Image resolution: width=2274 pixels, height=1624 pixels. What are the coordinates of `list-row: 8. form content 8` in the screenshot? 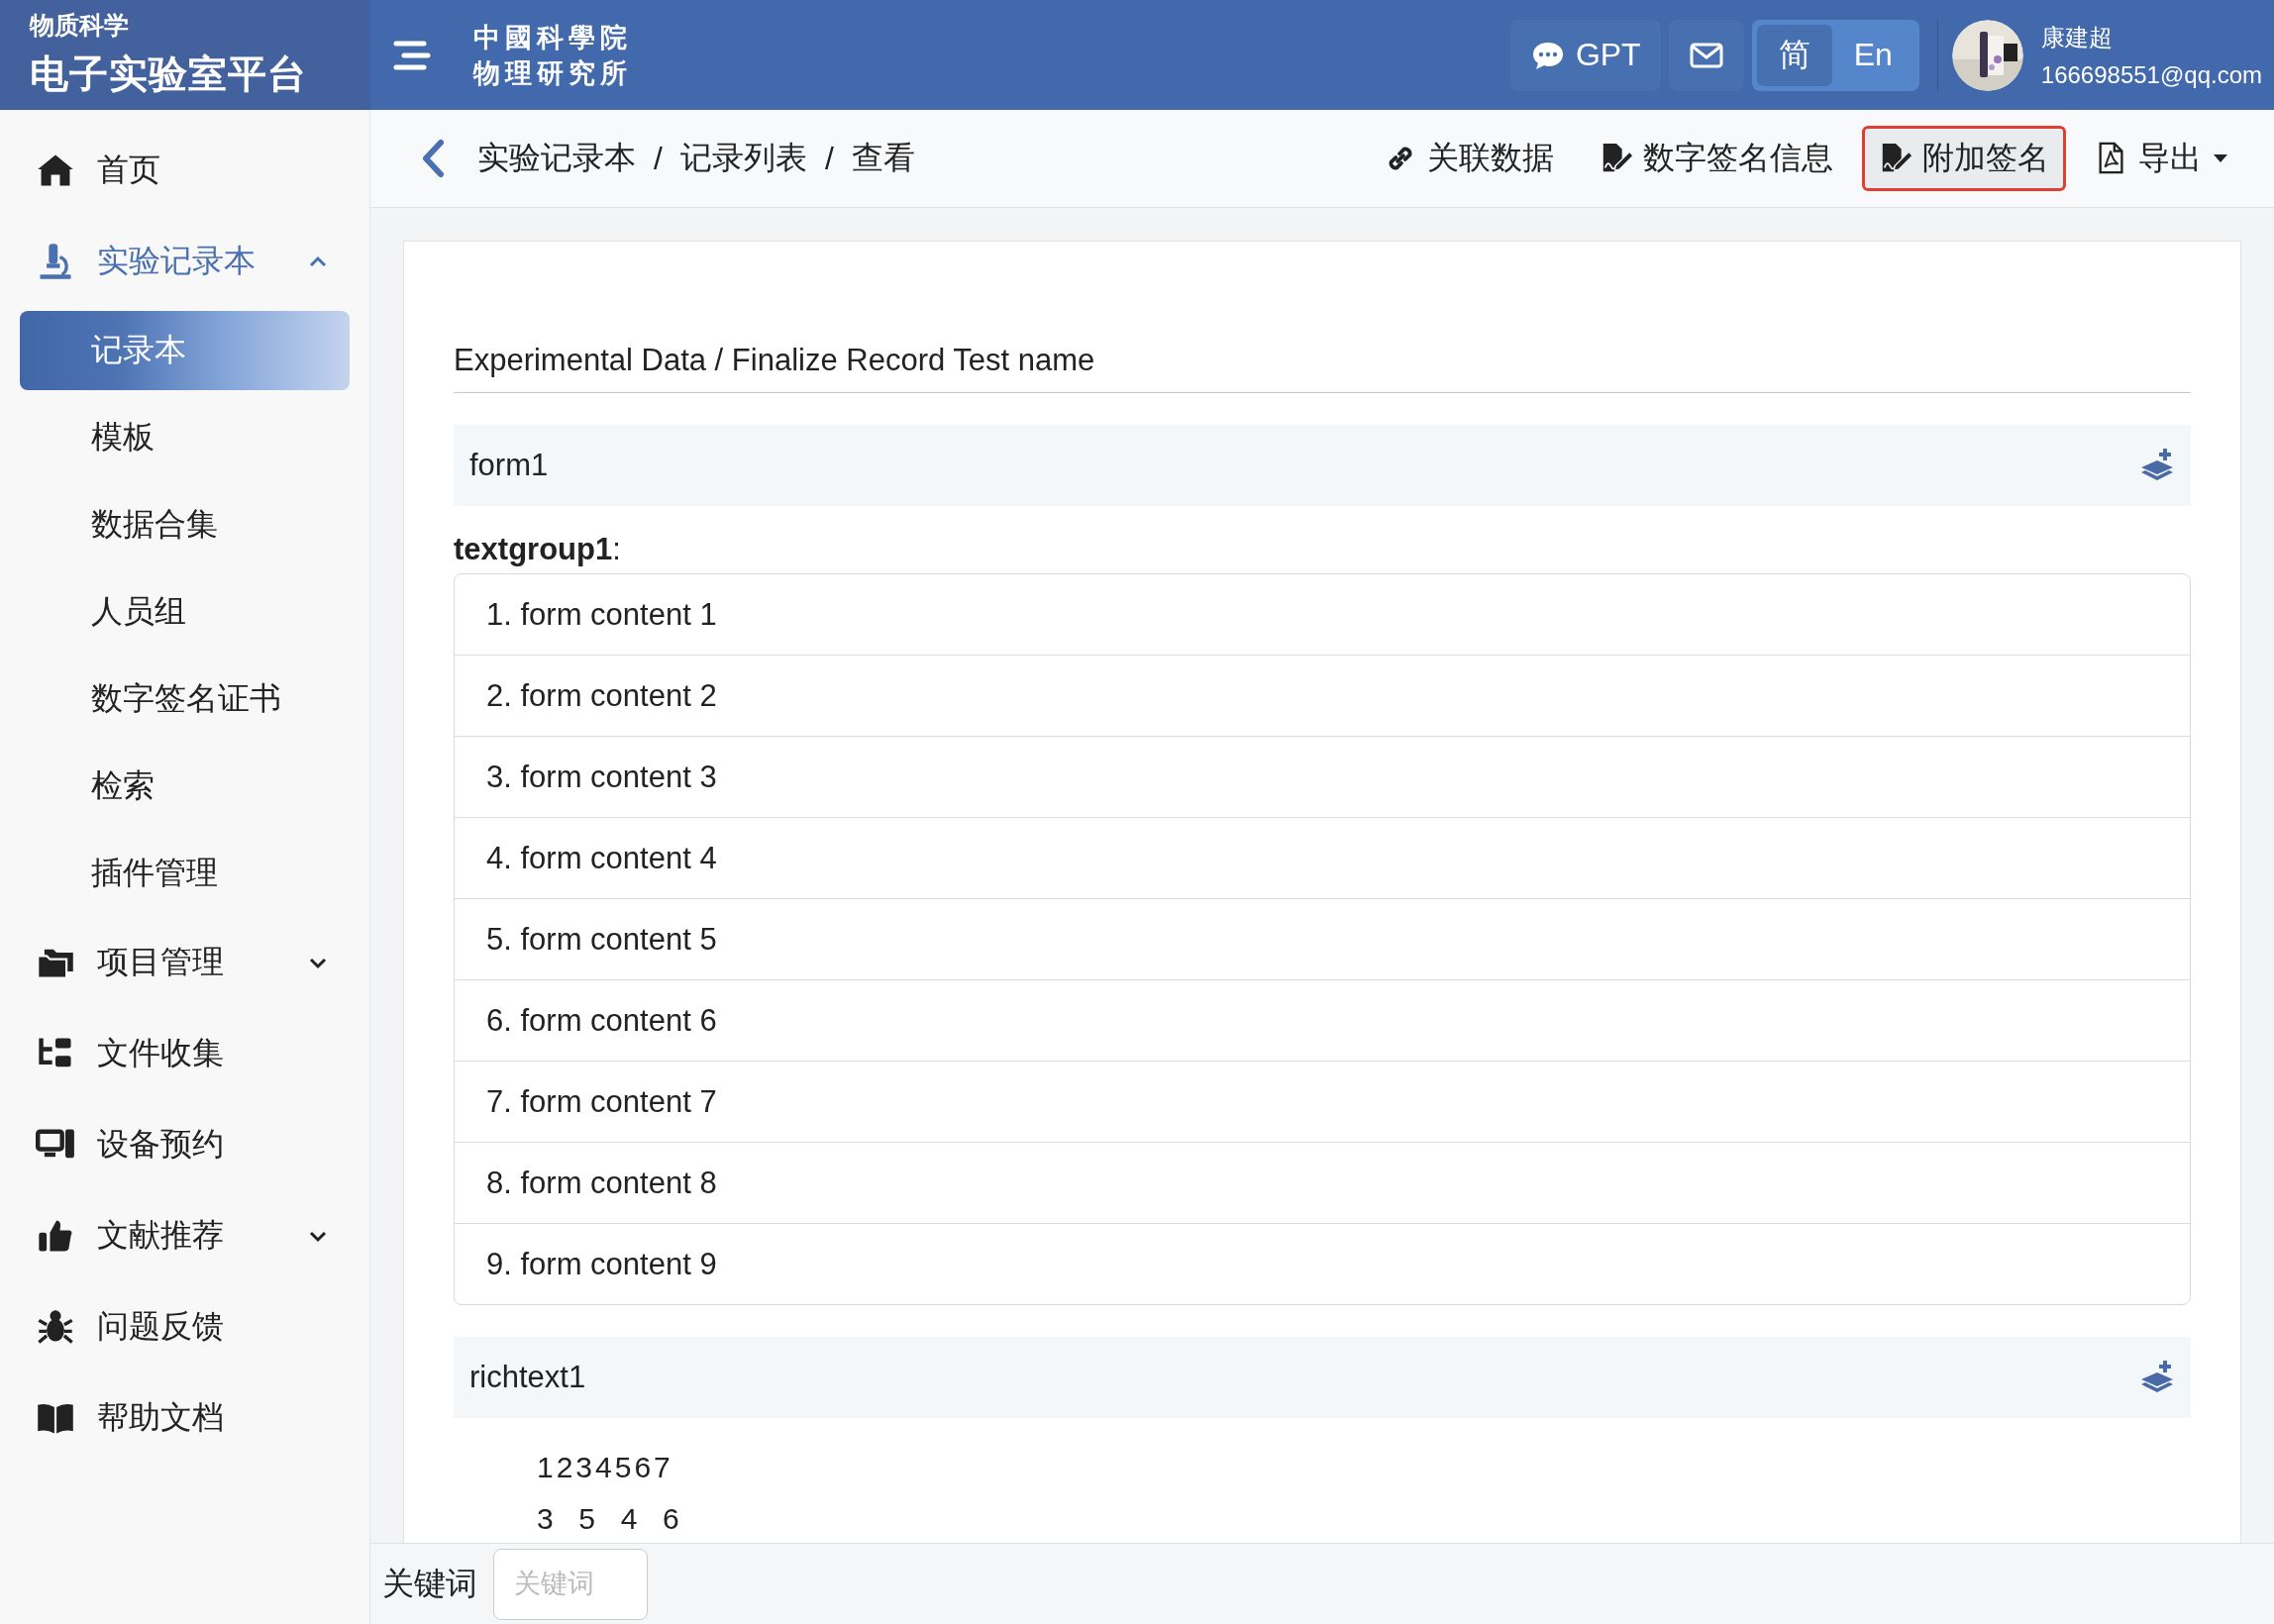 It's located at (1322, 1182).